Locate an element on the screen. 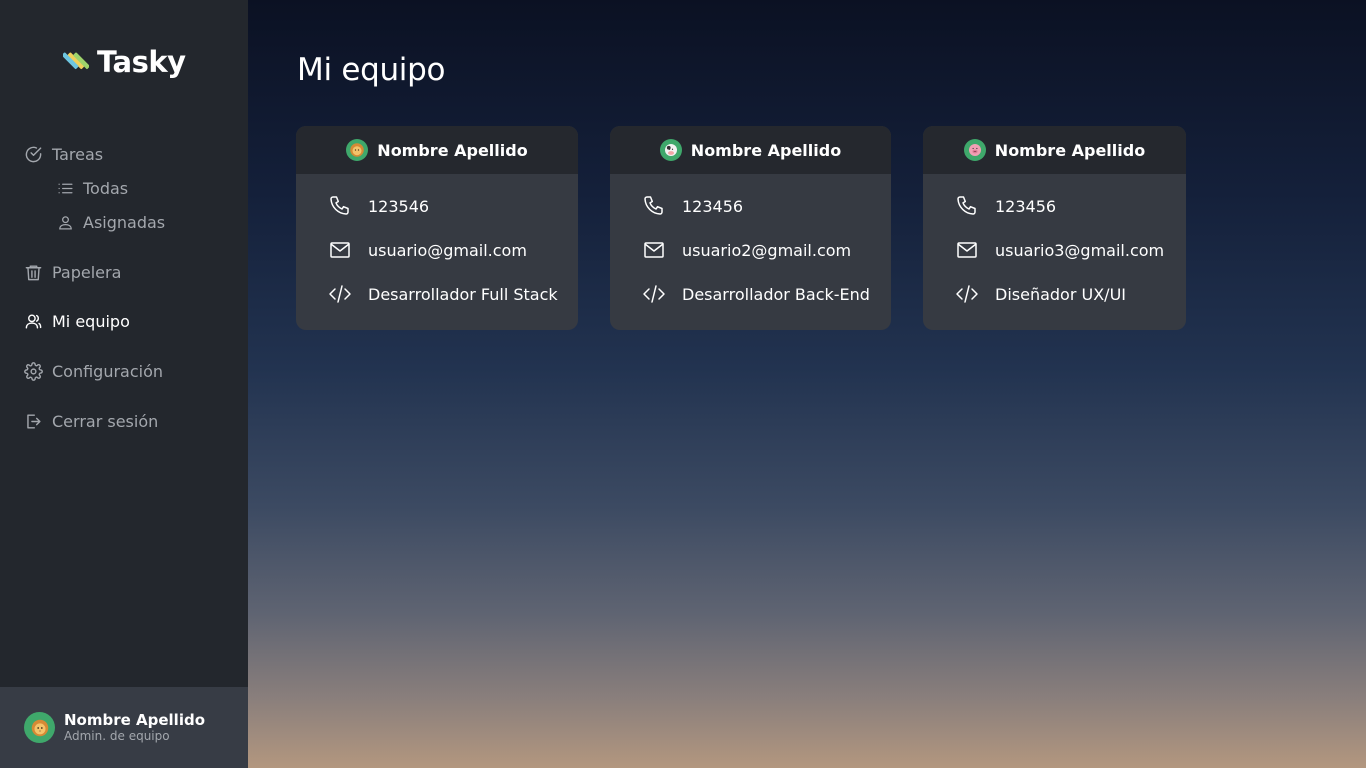  member-role: Diseñador UX/UI is located at coordinates (1060, 294).